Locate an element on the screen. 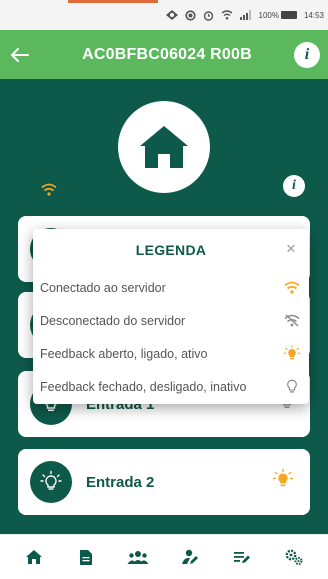 The height and width of the screenshot is (579, 328). battery-percent: 100% is located at coordinates (268, 15).